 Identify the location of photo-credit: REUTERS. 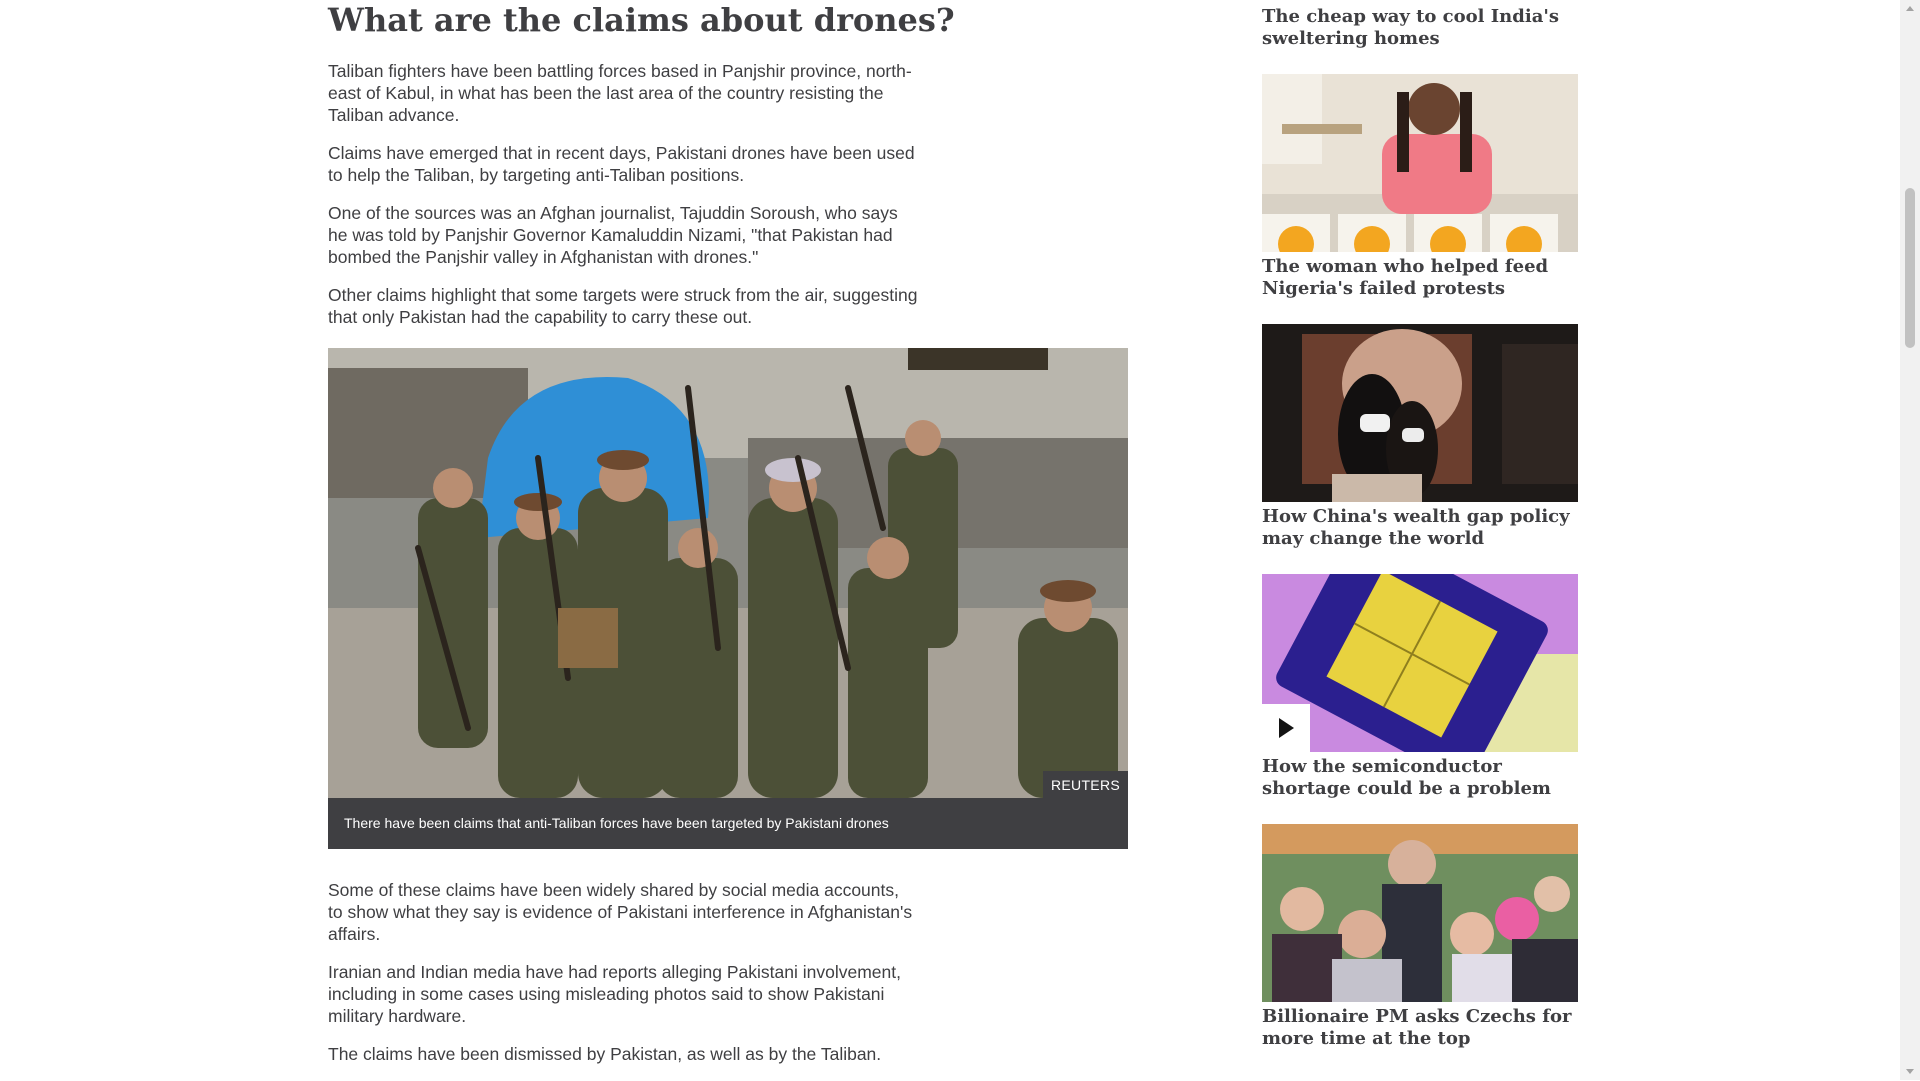
(1085, 784).